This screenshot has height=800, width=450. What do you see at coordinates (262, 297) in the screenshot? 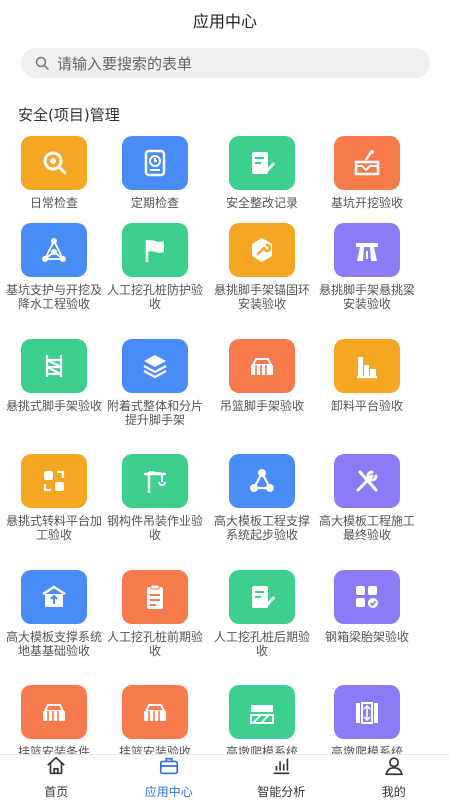
I see `app-label: 悬挑脚手架锚固环安装验收` at bounding box center [262, 297].